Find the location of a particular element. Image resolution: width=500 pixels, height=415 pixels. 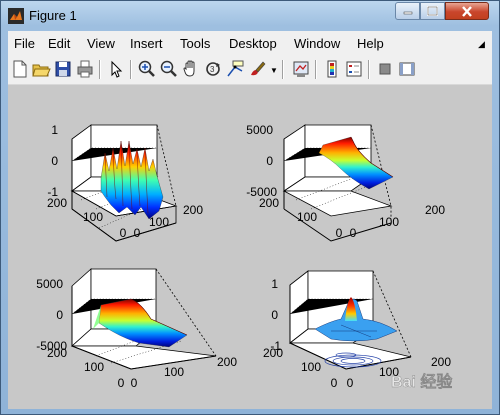

subplot-2-x-tick: 200 is located at coordinates (435, 210).